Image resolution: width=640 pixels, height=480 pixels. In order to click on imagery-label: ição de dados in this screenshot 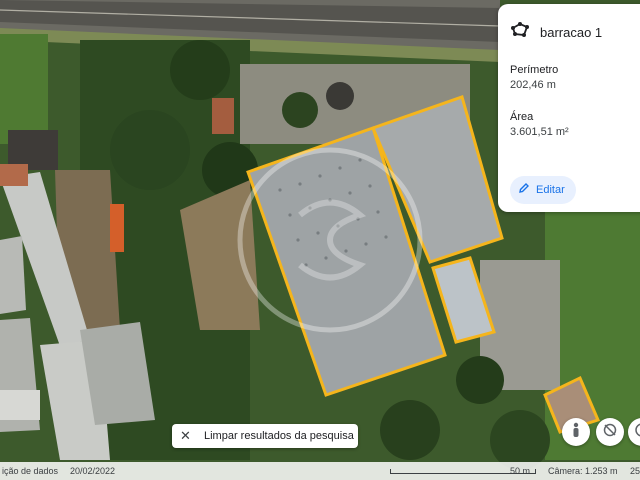, I will do `click(30, 471)`.